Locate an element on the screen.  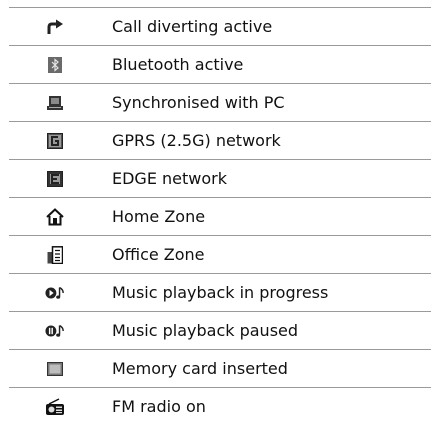
row-label: Home Zone is located at coordinates (159, 216).